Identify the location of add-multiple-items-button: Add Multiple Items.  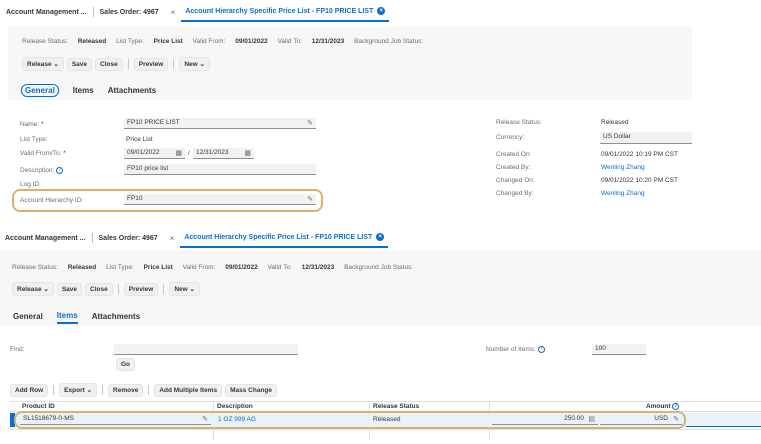
(188, 390).